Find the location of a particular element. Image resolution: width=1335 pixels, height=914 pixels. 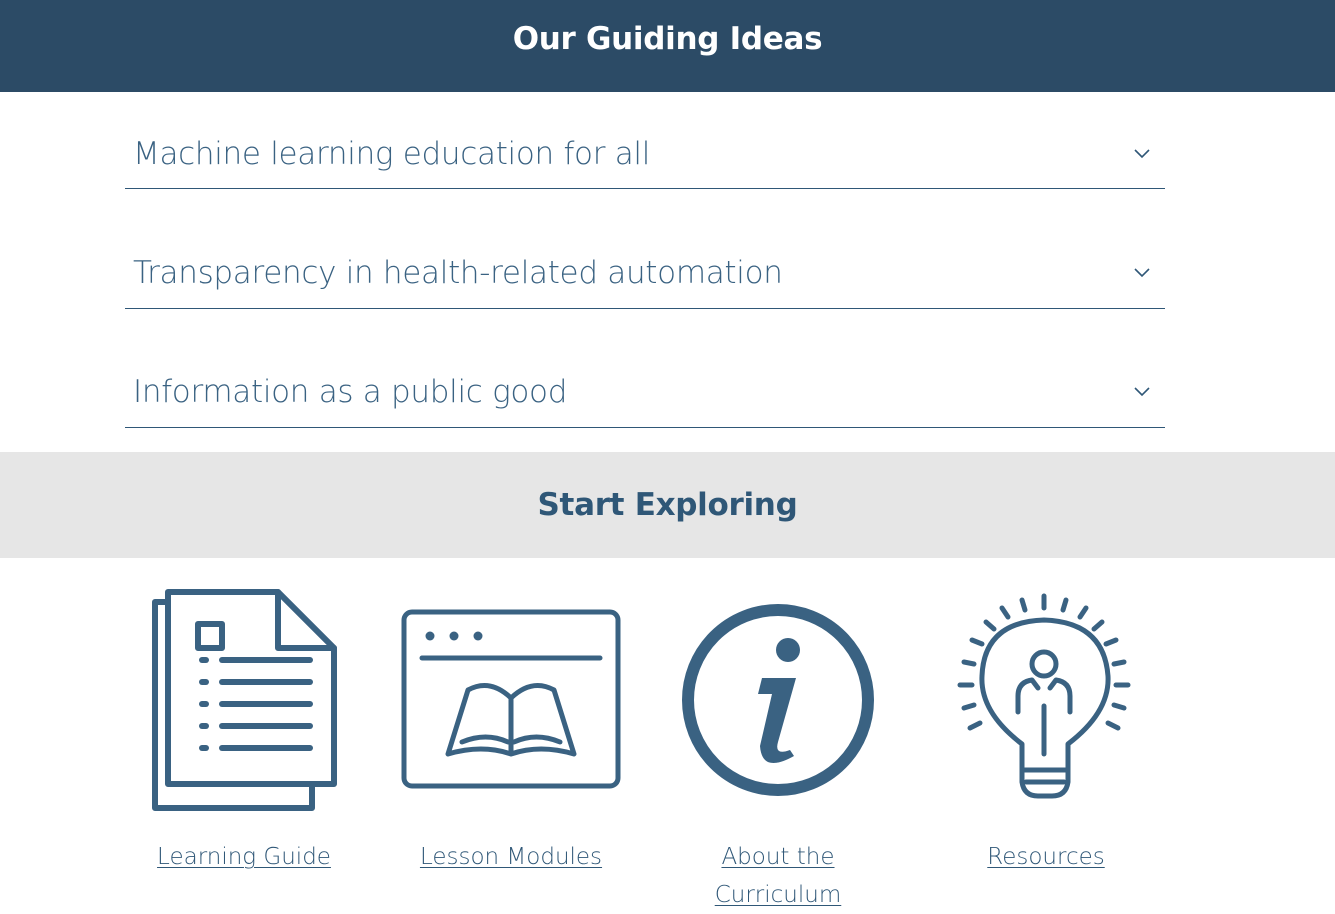

resources-link: Resources is located at coordinates (1045, 857).